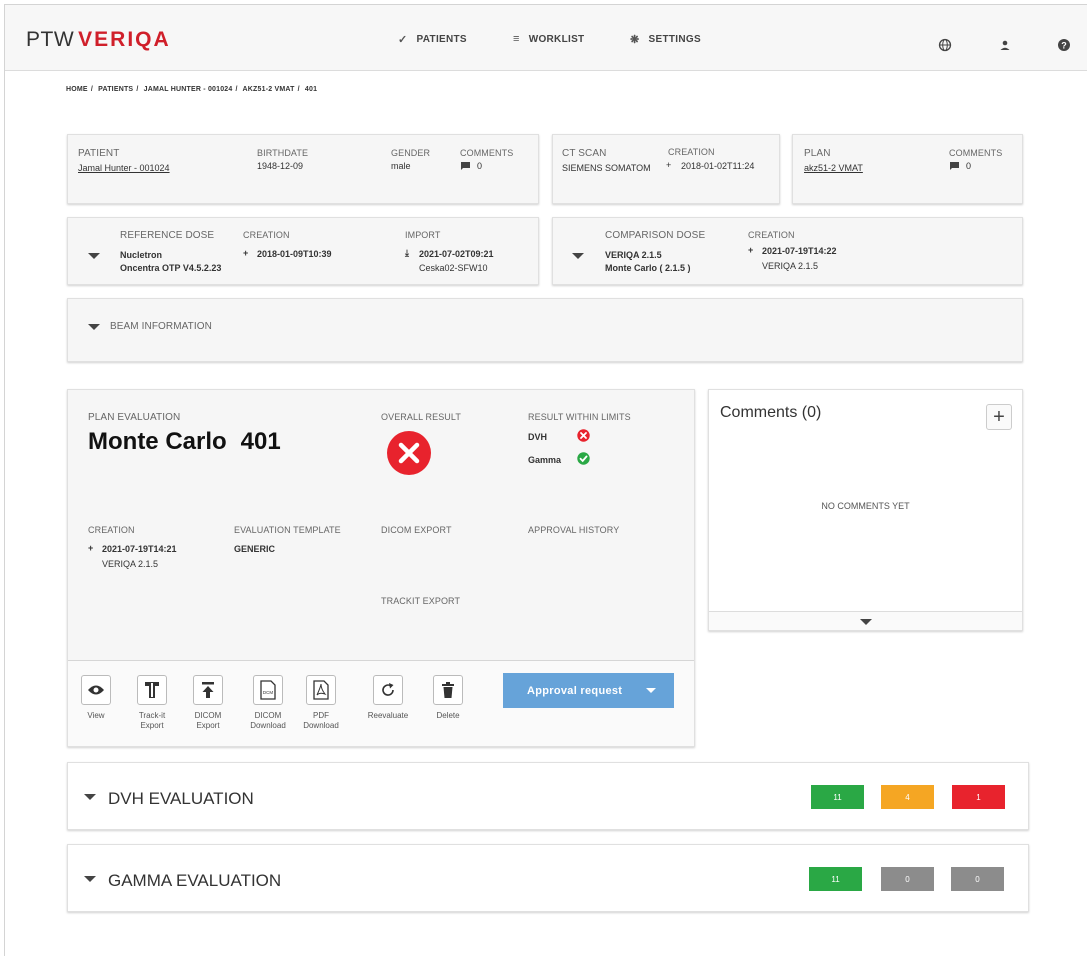 This screenshot has width=1087, height=956. Describe the element at coordinates (1005, 45) in the screenshot. I see `user-icon` at that location.